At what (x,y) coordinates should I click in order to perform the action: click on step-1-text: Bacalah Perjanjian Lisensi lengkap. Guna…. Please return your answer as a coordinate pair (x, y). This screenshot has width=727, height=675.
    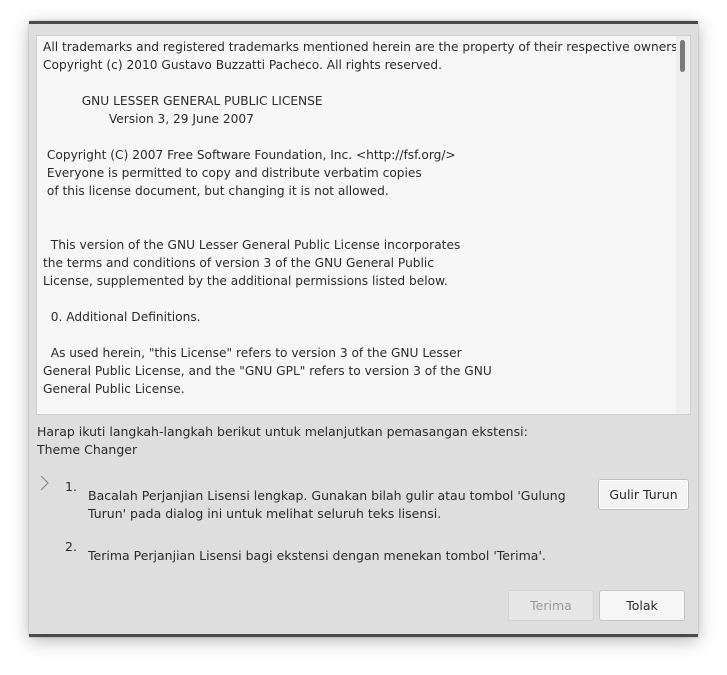
    Looking at the image, I should click on (327, 504).